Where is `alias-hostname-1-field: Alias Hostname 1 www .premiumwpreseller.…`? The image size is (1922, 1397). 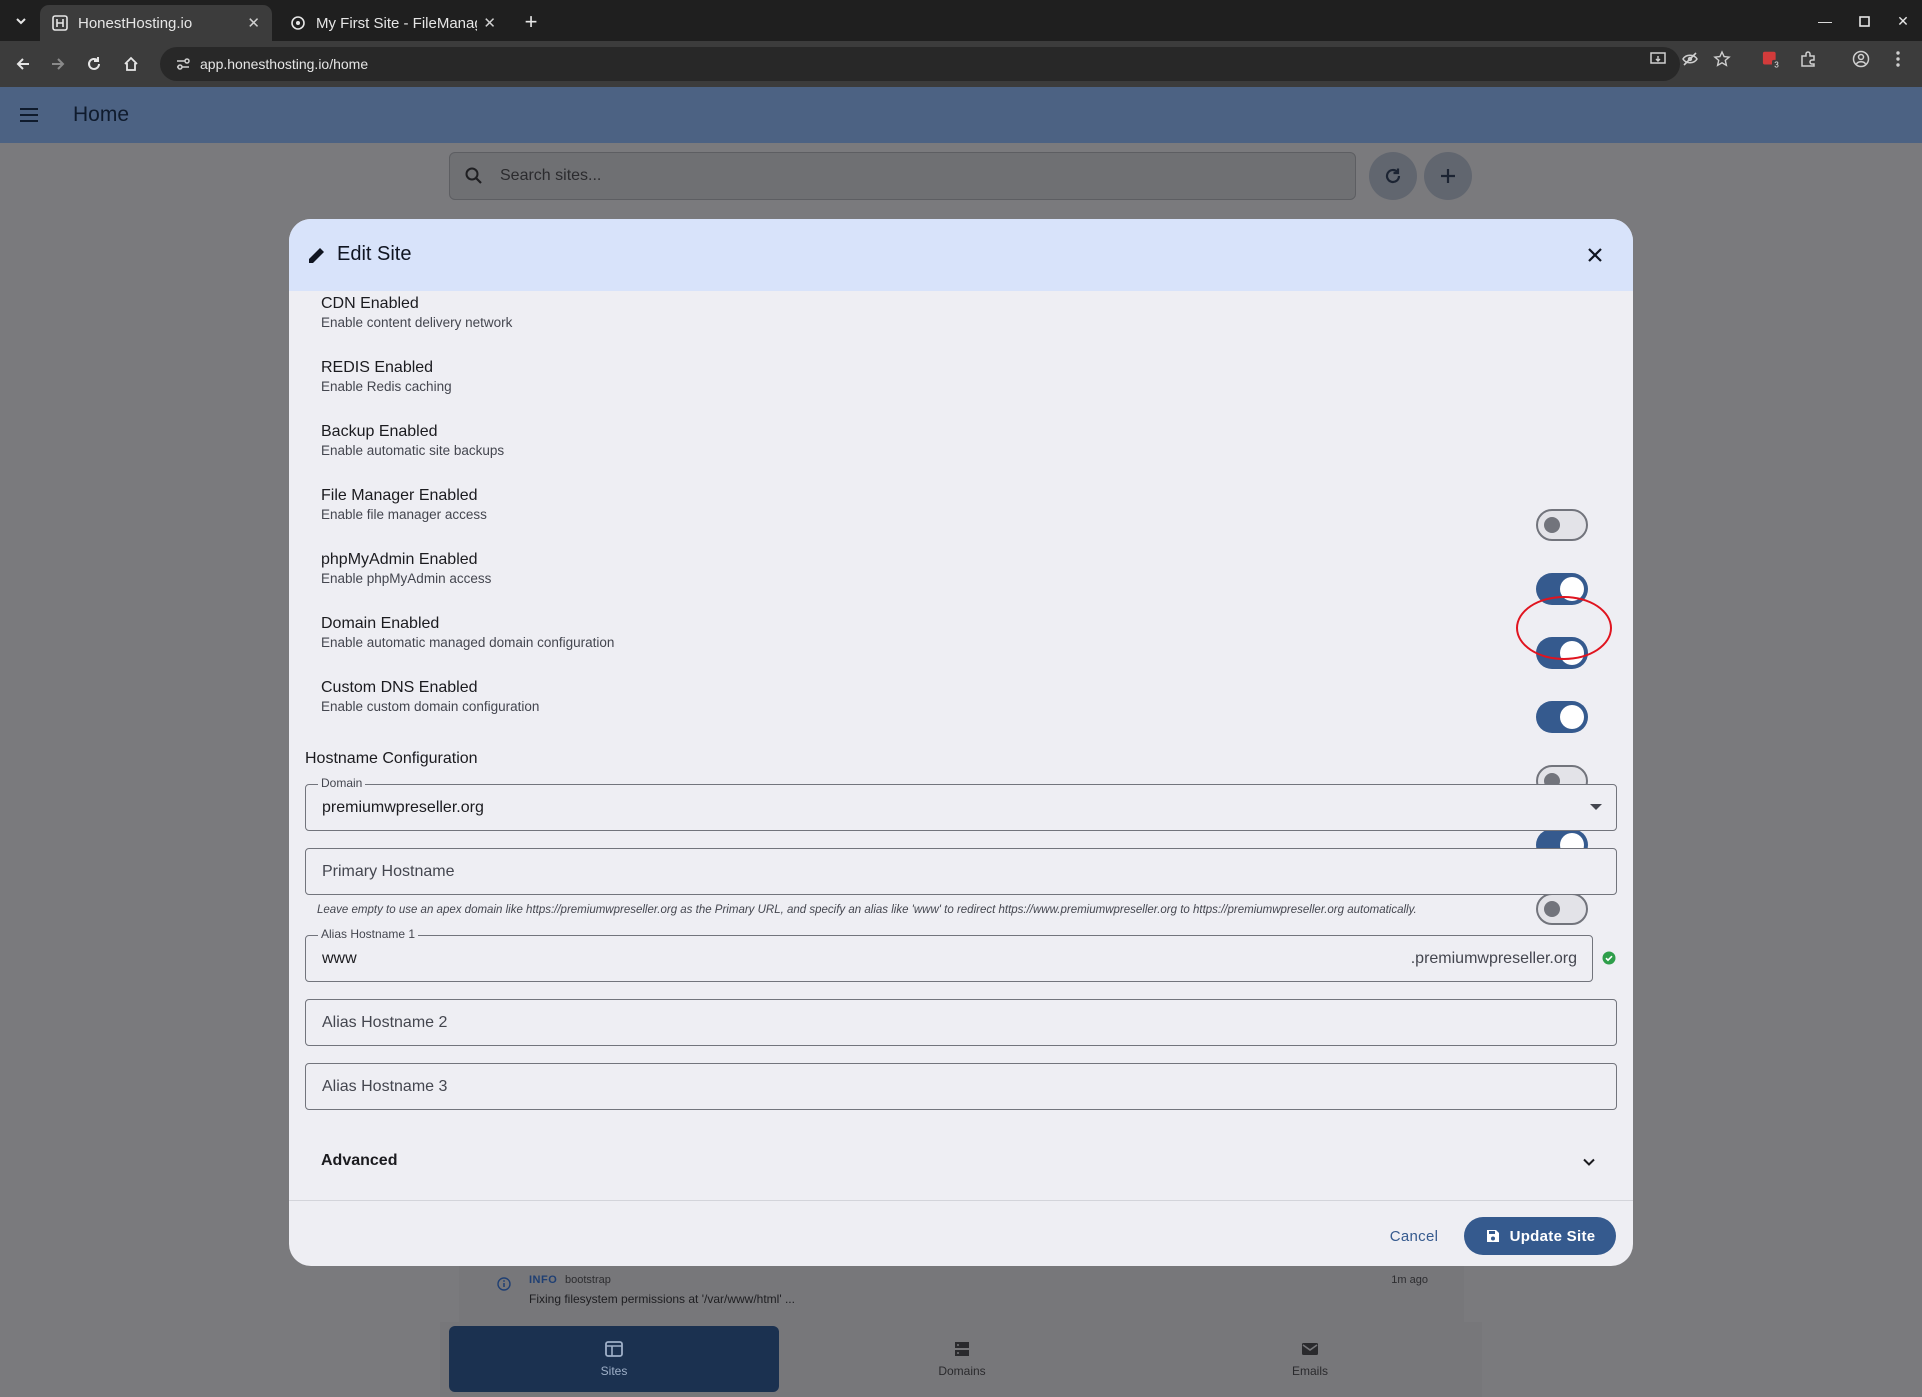 alias-hostname-1-field: Alias Hostname 1 www .premiumwpreseller.… is located at coordinates (949, 954).